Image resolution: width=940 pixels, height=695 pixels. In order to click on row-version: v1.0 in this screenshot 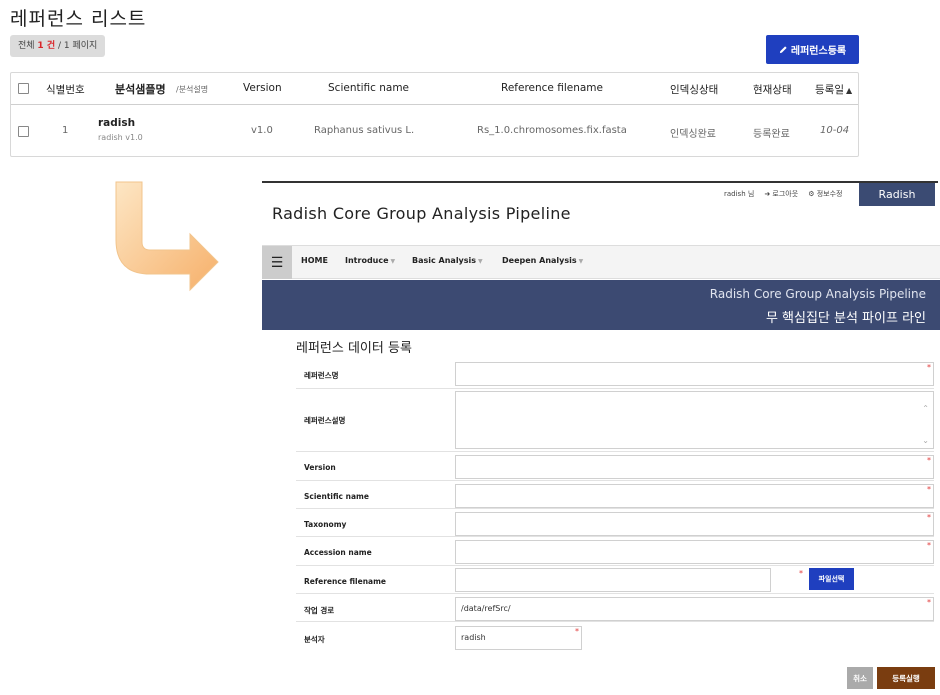, I will do `click(262, 130)`.